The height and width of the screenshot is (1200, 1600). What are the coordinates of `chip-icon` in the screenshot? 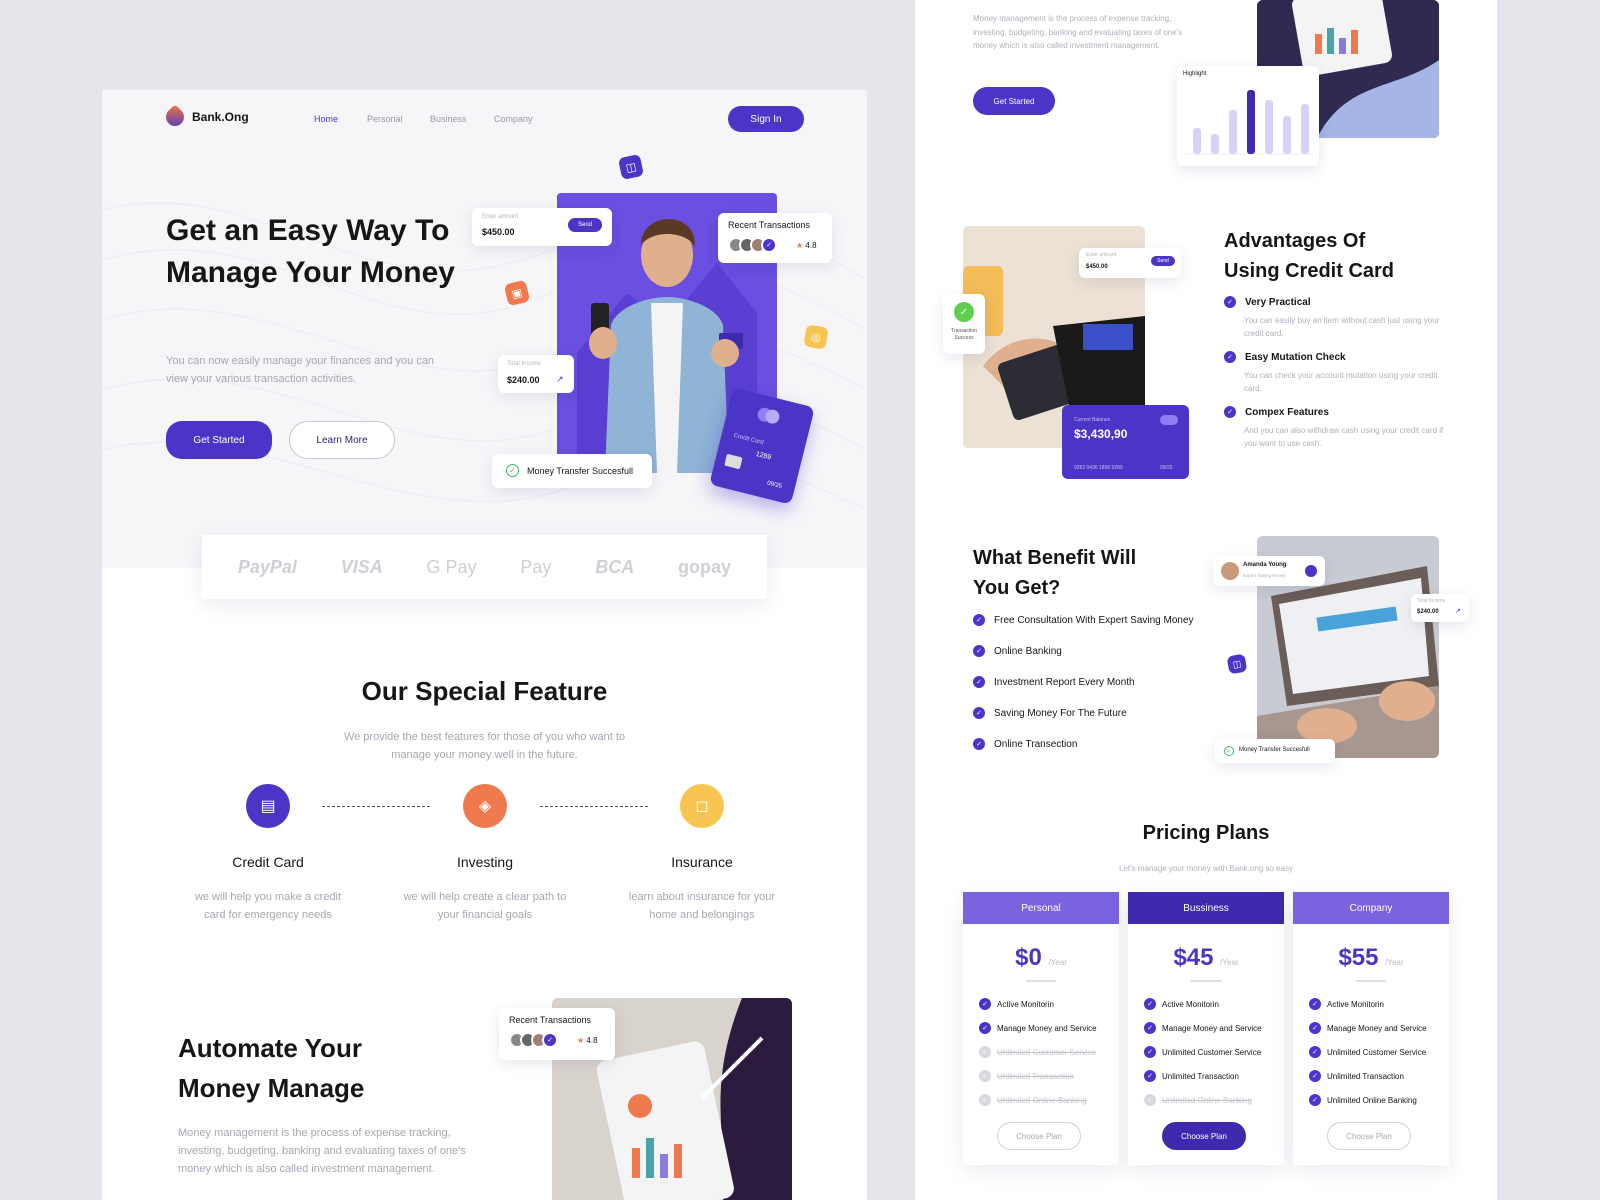 It's located at (733, 461).